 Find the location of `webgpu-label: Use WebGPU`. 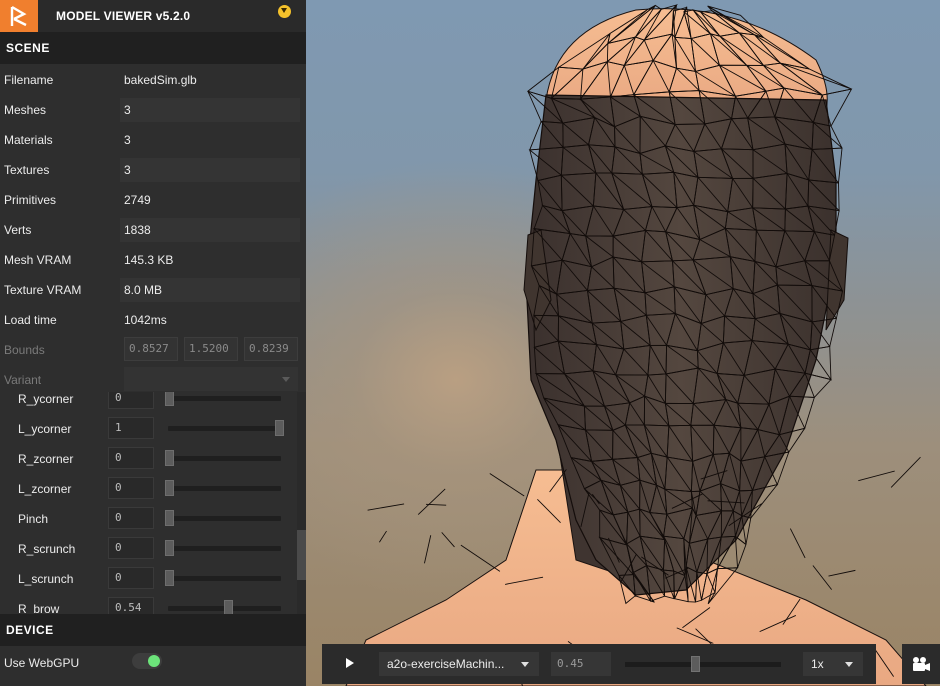

webgpu-label: Use WebGPU is located at coordinates (42, 663).